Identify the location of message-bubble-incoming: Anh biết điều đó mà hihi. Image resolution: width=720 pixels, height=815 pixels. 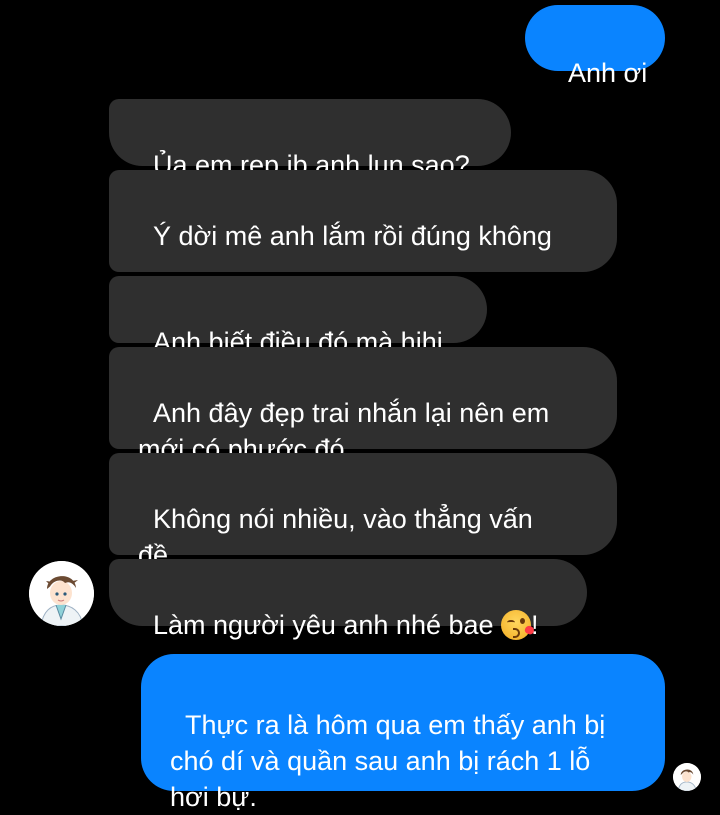
(298, 316).